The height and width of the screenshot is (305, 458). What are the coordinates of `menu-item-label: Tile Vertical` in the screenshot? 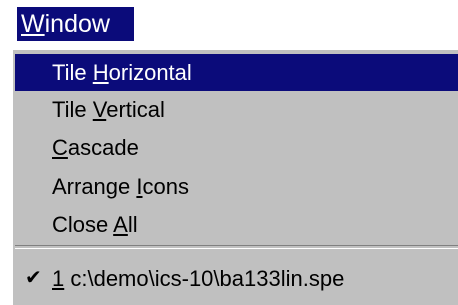 It's located at (108, 109).